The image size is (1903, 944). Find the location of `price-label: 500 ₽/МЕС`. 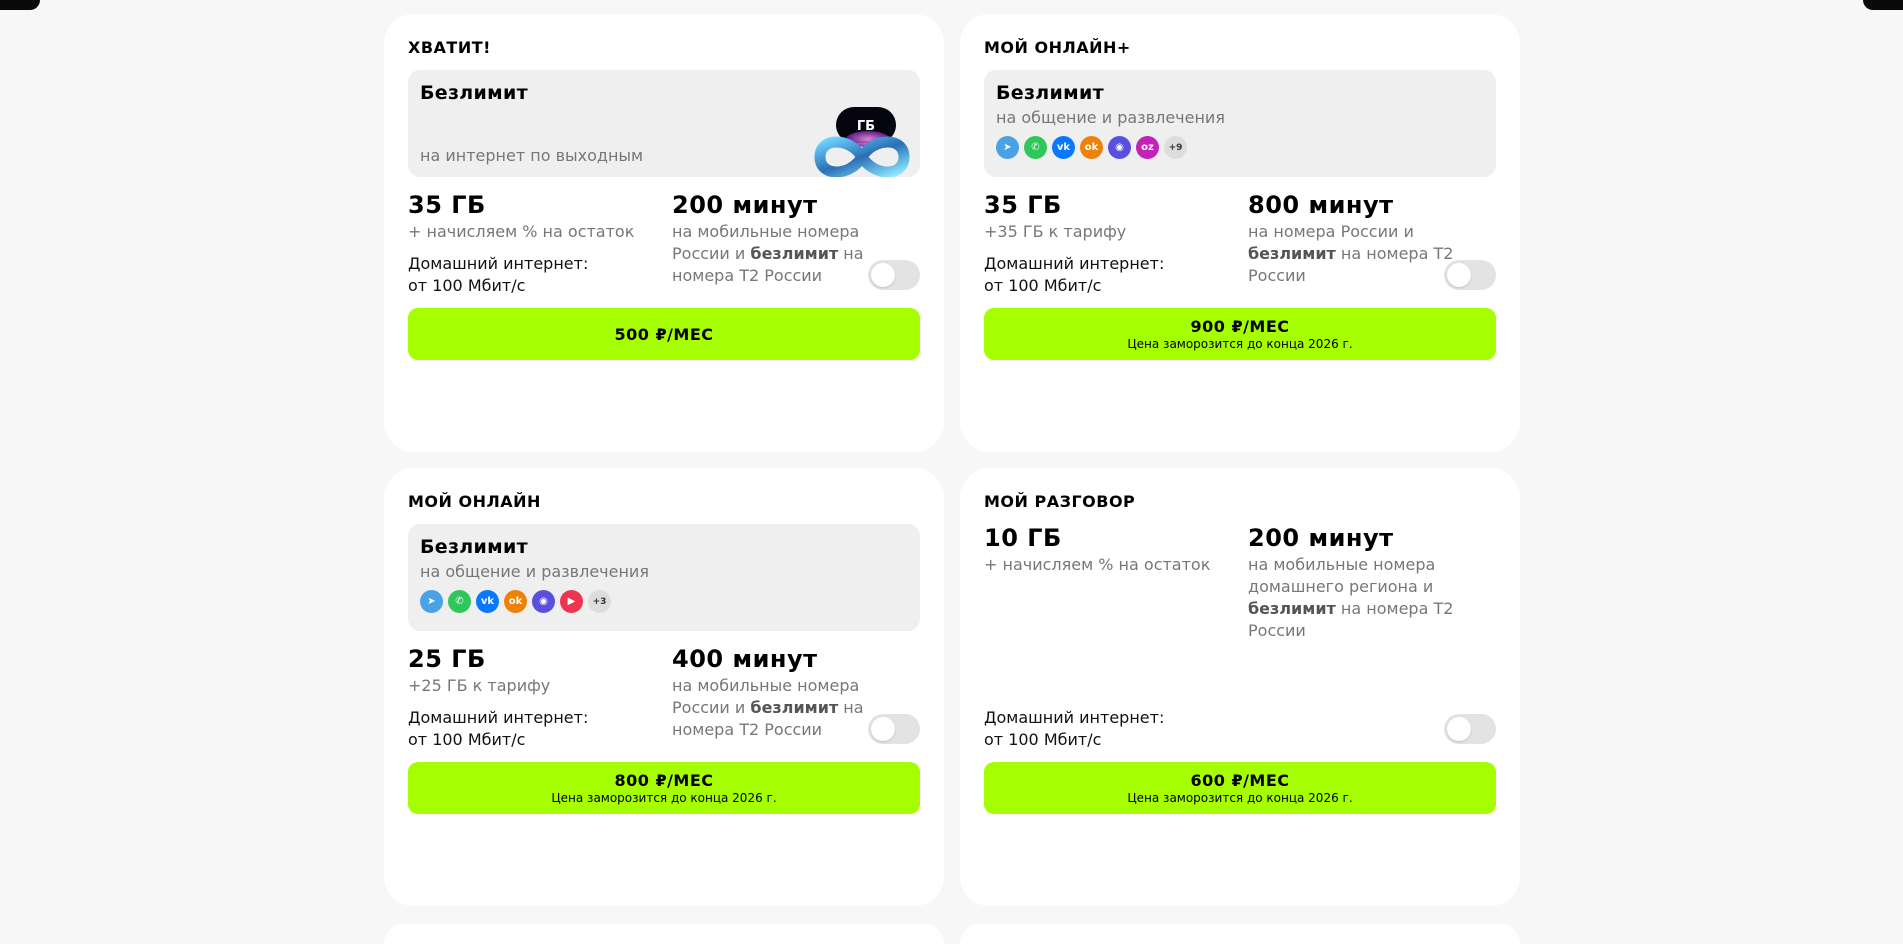

price-label: 500 ₽/МЕС is located at coordinates (664, 334).